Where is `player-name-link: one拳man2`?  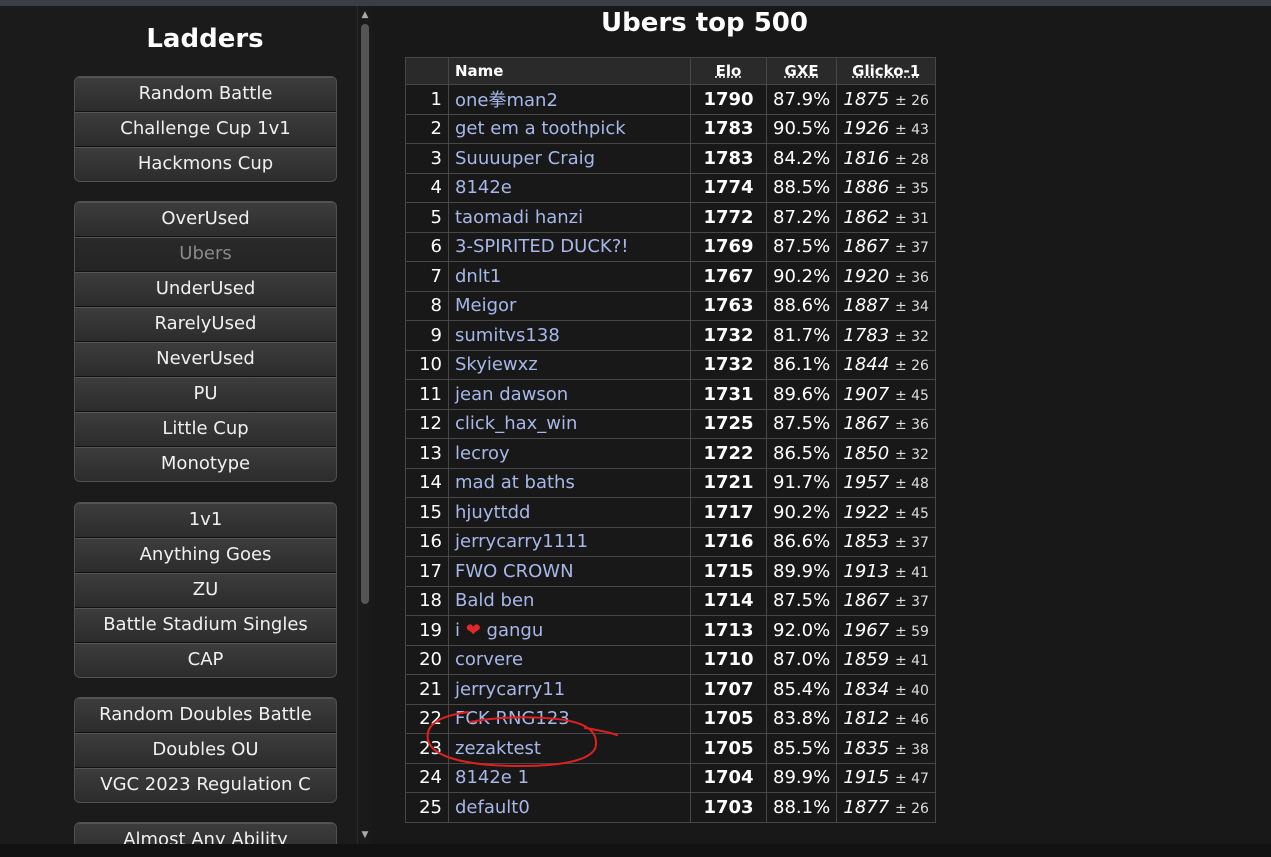
player-name-link: one拳man2 is located at coordinates (569, 99).